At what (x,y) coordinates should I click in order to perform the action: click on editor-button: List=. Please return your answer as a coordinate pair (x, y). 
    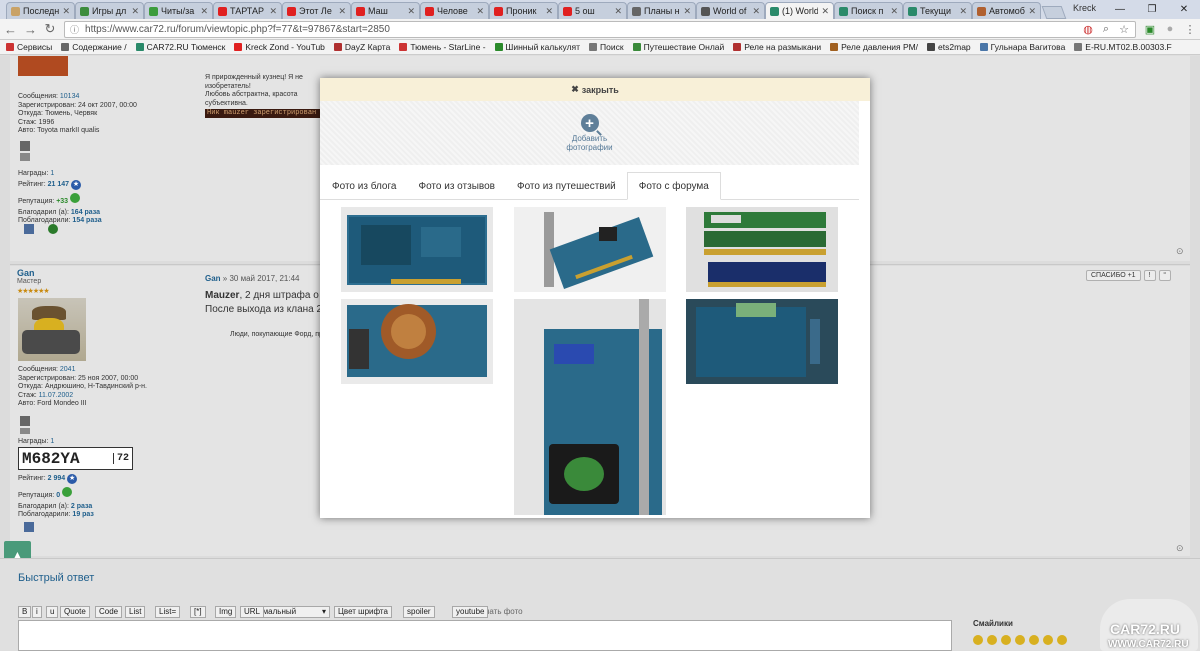
    Looking at the image, I should click on (168, 612).